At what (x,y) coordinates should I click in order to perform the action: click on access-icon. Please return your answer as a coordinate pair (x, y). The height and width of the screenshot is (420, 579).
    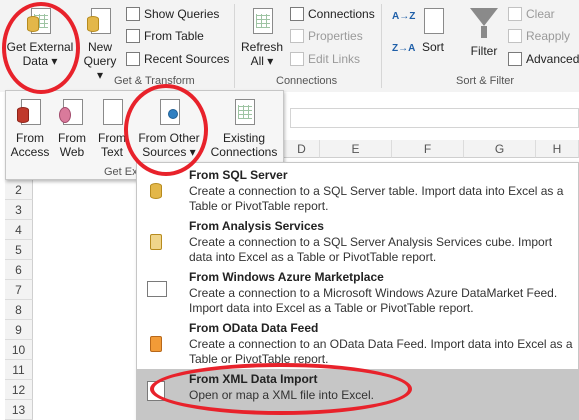
    Looking at the image, I should click on (30, 113).